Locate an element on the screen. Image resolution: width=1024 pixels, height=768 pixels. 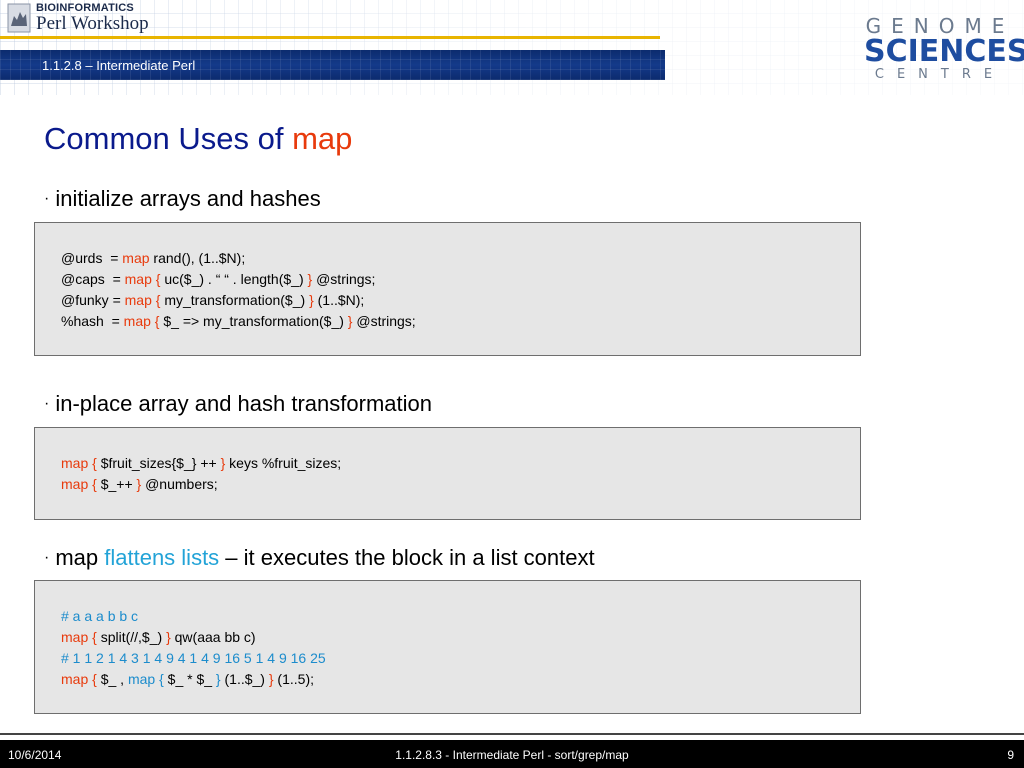
footer-divider is located at coordinates (512, 734).